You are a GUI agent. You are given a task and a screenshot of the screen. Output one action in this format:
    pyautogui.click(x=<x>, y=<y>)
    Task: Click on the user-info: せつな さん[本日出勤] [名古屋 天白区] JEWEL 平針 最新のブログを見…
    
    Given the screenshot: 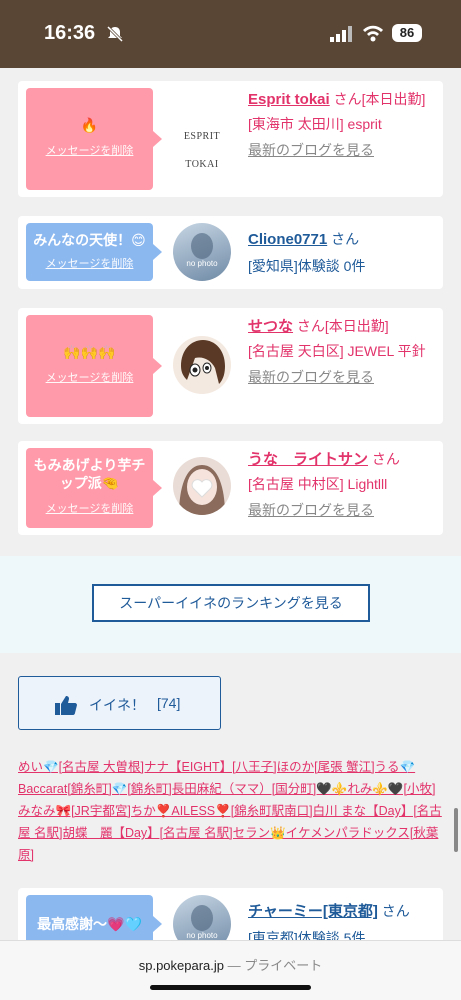 What is the action you would take?
    pyautogui.click(x=343, y=351)
    